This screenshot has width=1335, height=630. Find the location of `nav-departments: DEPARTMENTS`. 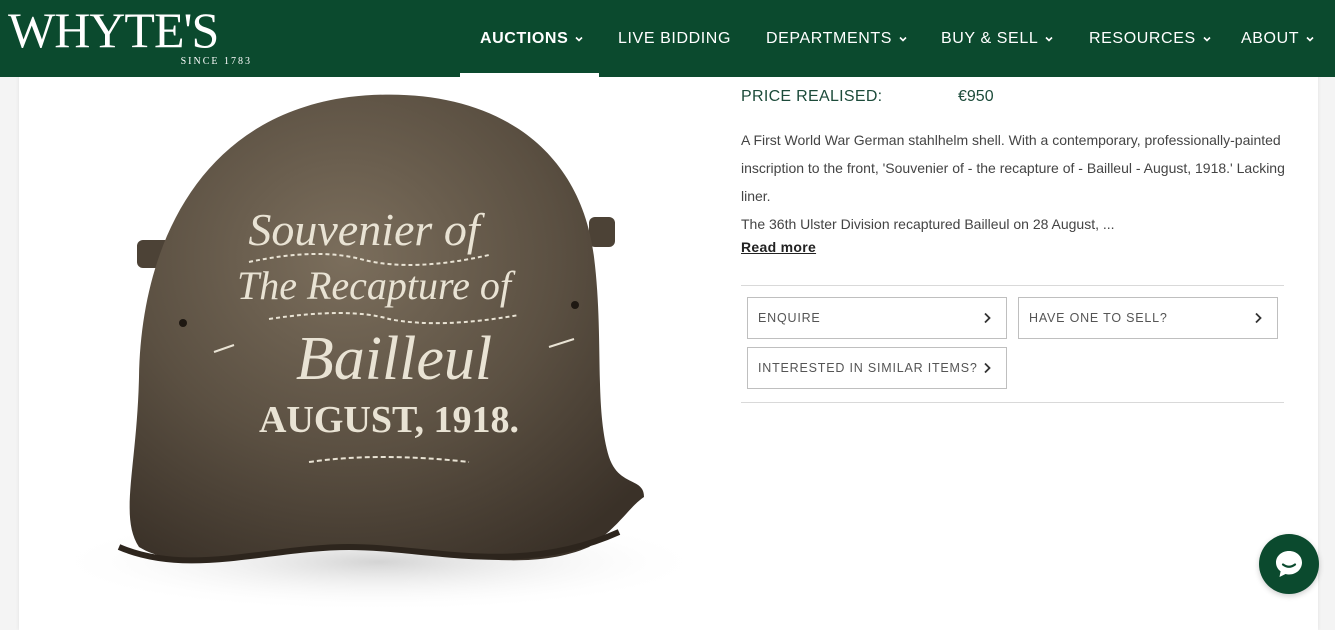

nav-departments: DEPARTMENTS is located at coordinates (837, 38).